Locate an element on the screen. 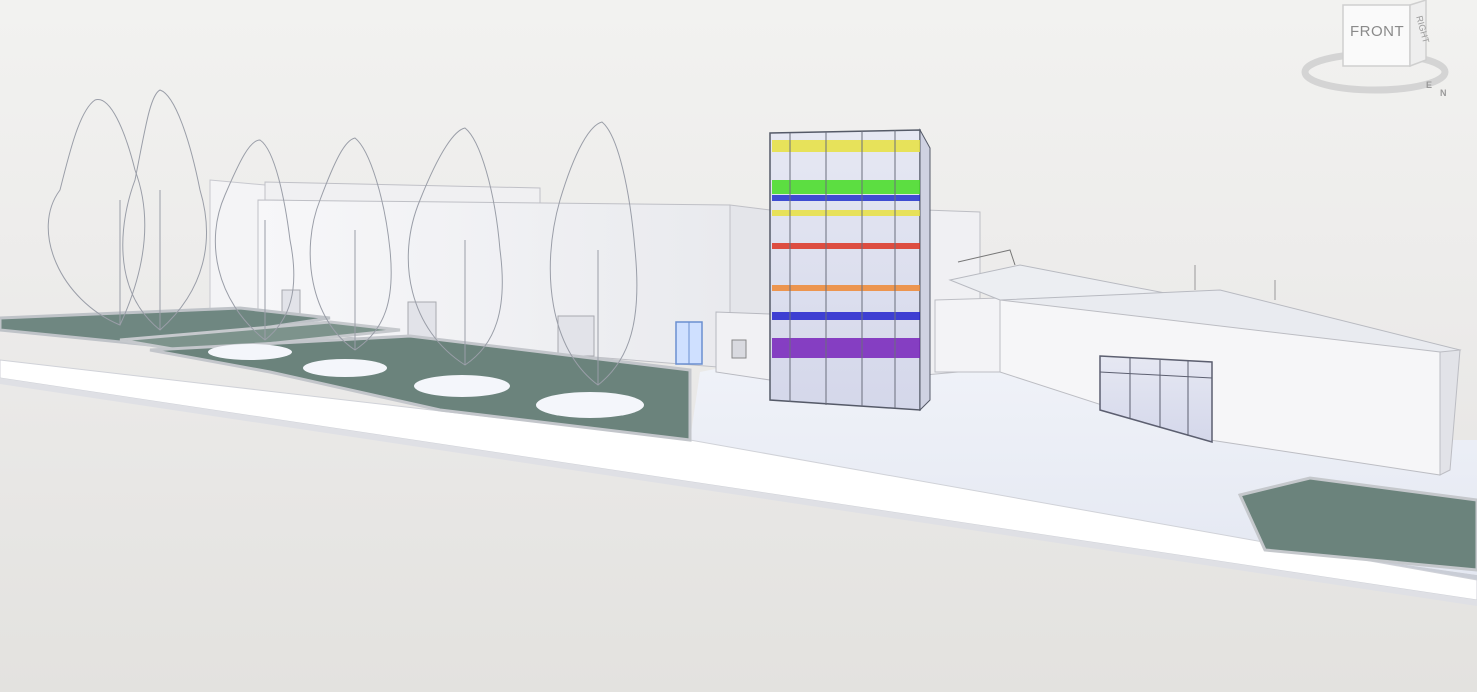 The width and height of the screenshot is (1477, 692). viewcube-graphic: FRONT RIGHT E N is located at coordinates (1375, 49).